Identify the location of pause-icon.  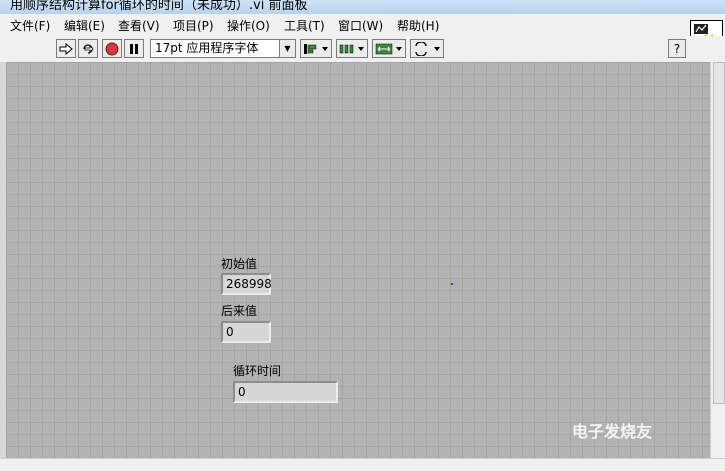
(134, 48).